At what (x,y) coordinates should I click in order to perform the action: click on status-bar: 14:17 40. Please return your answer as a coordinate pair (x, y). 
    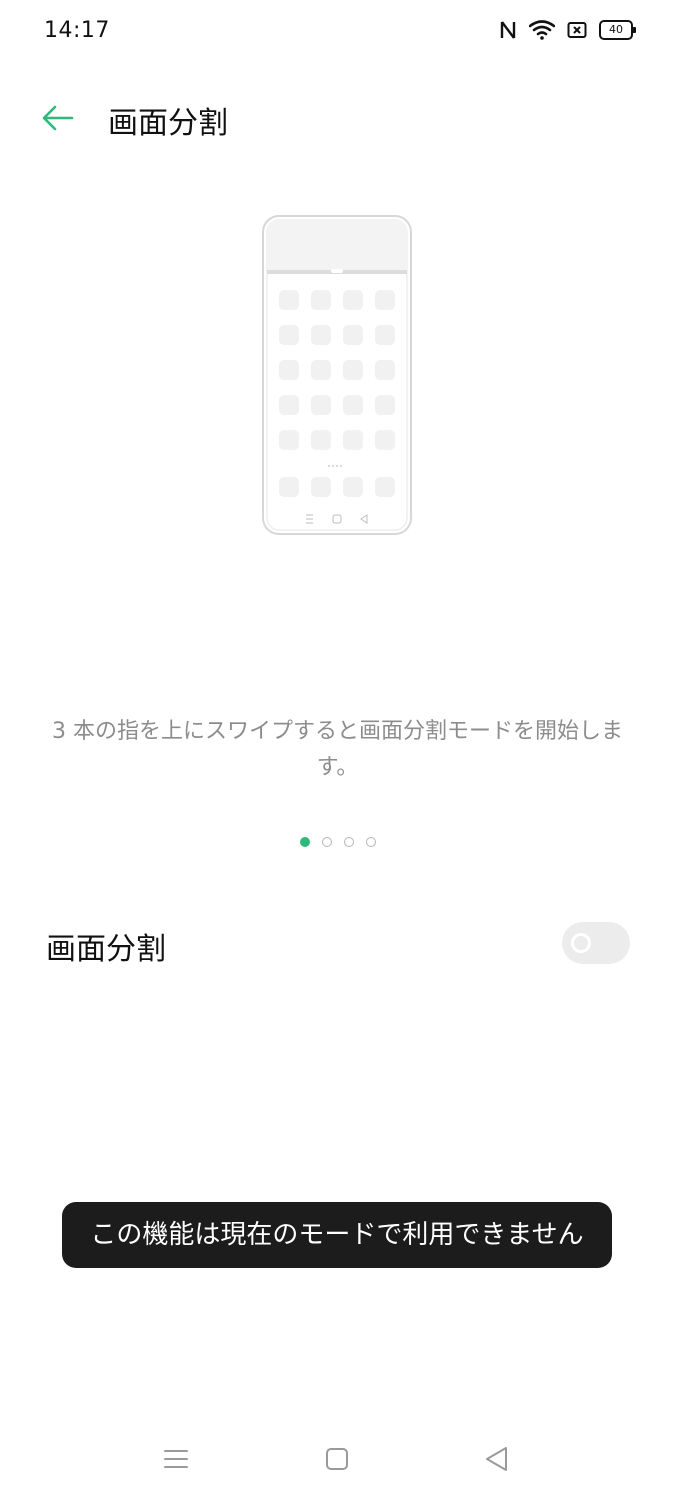
    Looking at the image, I should click on (337, 33).